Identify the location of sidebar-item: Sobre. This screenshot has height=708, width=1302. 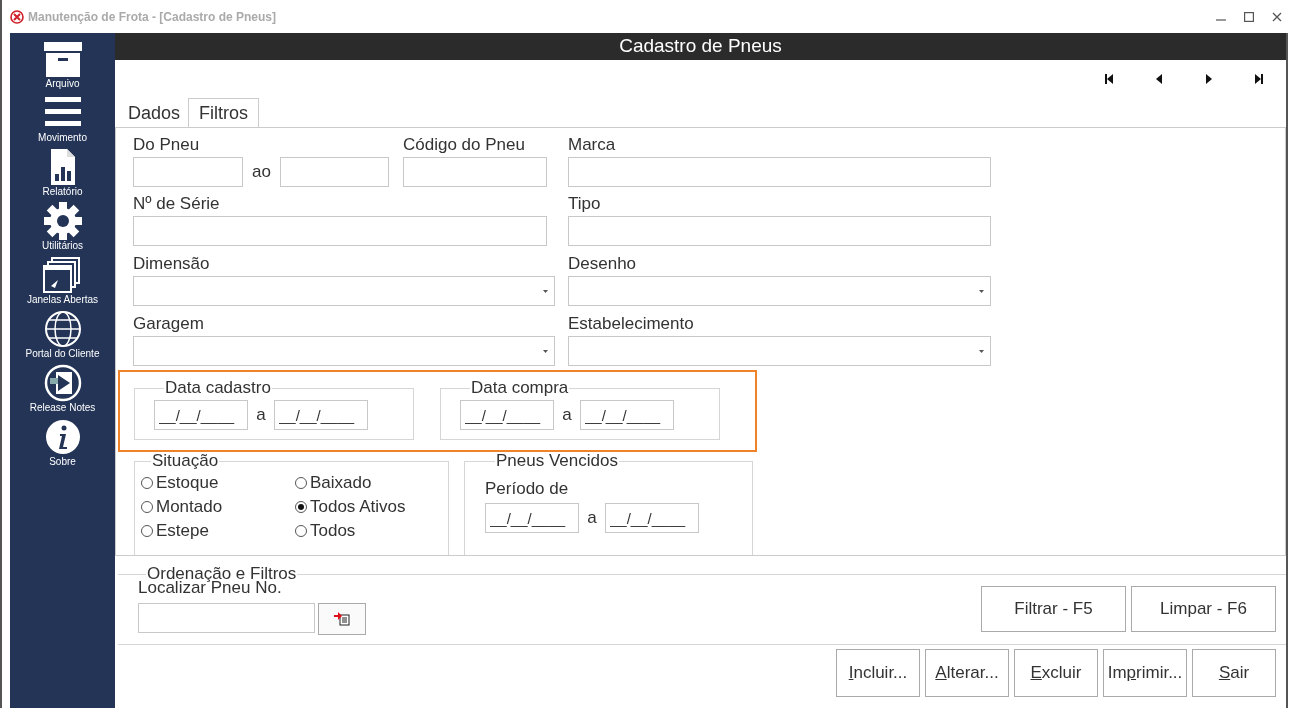
(62, 442).